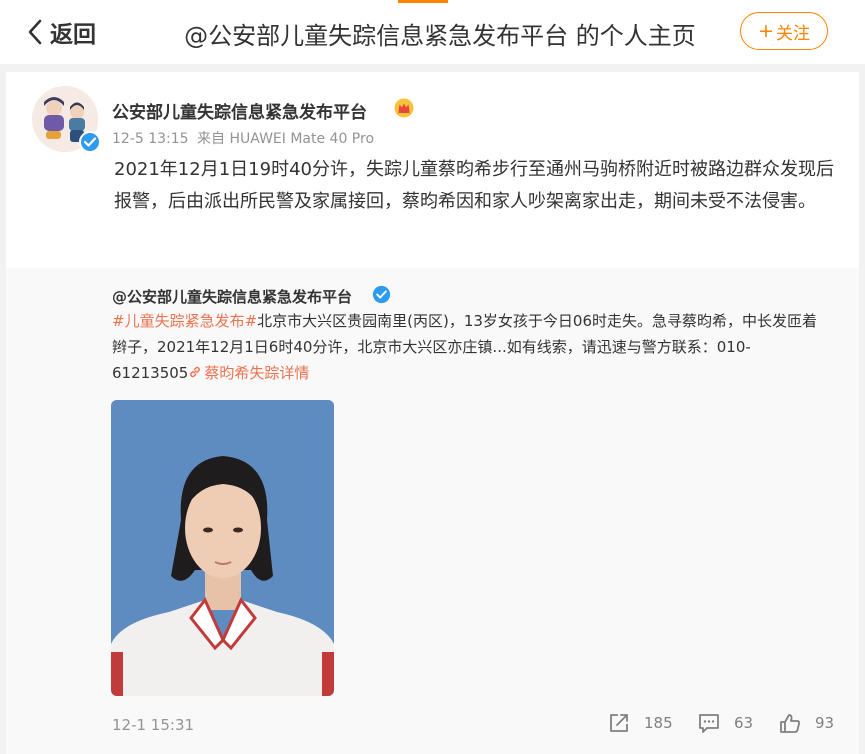  Describe the element at coordinates (195, 372) in the screenshot. I see `link-icon` at that location.